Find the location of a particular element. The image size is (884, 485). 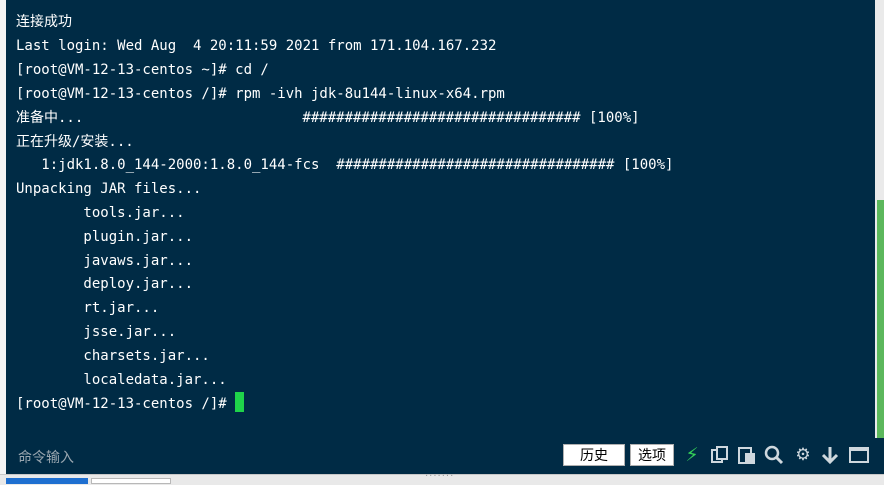

paste-icon is located at coordinates (747, 455).